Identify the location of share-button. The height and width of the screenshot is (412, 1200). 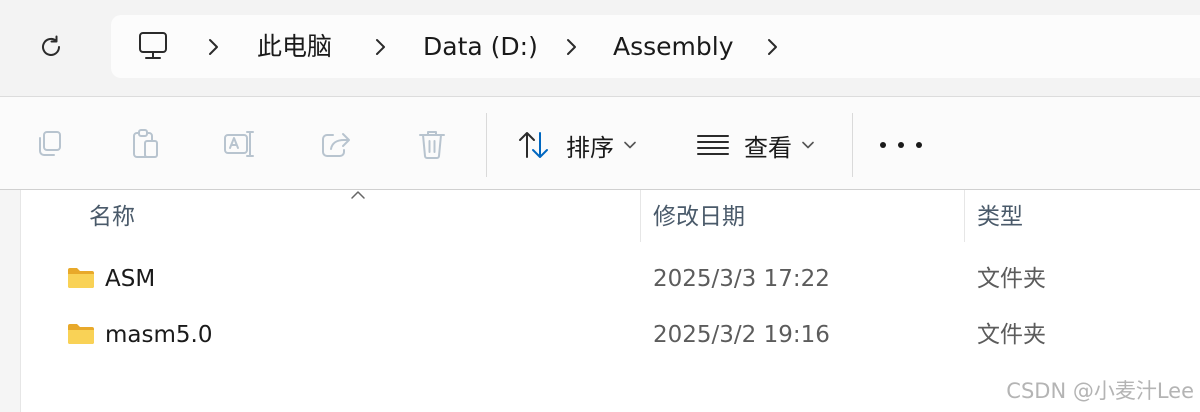
(336, 144).